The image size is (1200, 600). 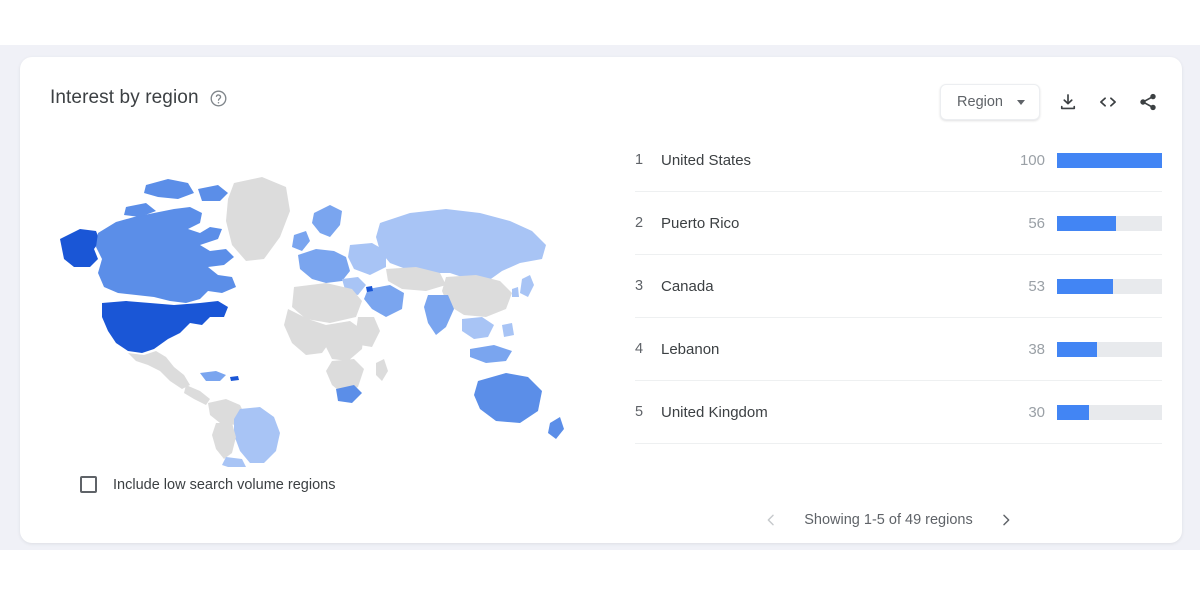 What do you see at coordinates (88, 484) in the screenshot?
I see `include-low-volume-checkbox` at bounding box center [88, 484].